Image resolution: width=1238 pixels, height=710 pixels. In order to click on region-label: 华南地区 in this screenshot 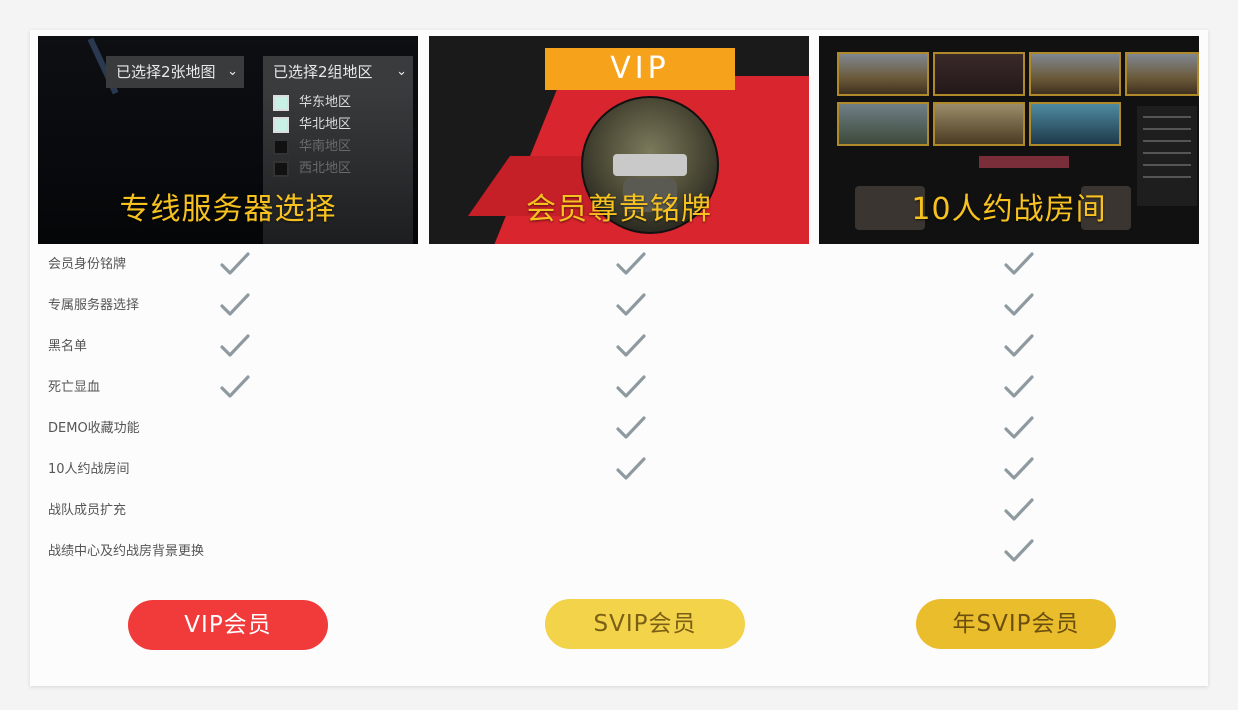, I will do `click(325, 146)`.